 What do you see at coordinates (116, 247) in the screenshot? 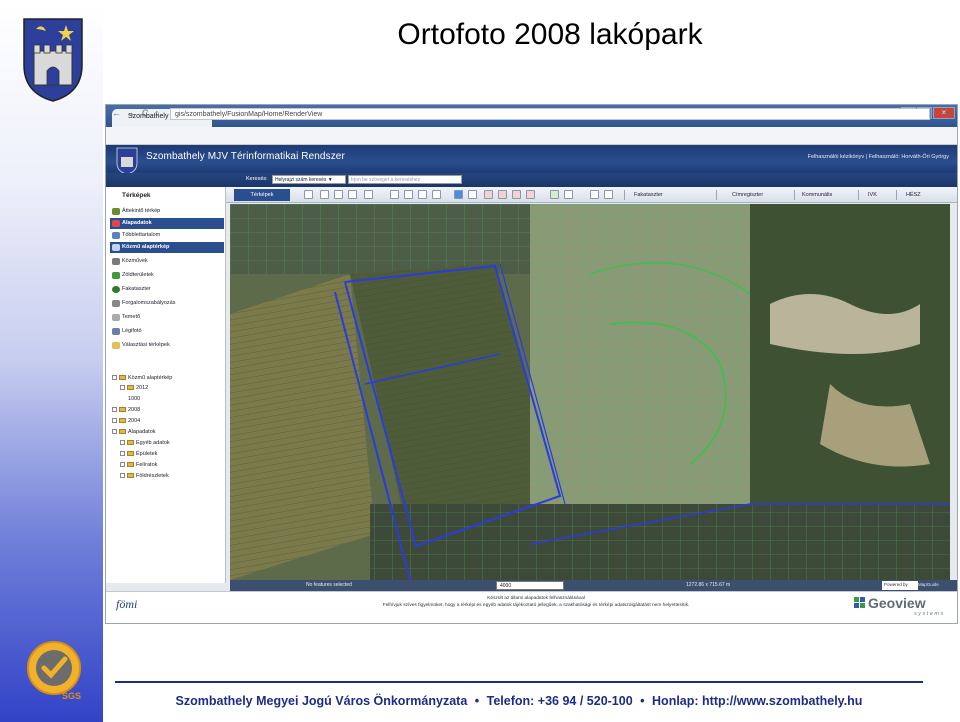
I see `map-icon` at bounding box center [116, 247].